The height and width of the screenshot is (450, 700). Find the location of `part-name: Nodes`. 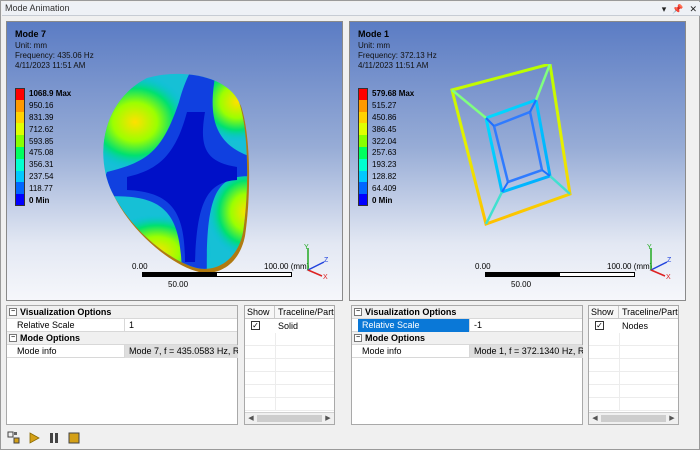

part-name: Nodes is located at coordinates (635, 325).